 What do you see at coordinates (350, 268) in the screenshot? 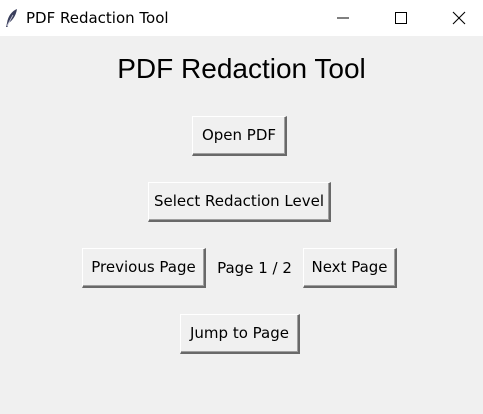
I see `next-page-button: Next Page` at bounding box center [350, 268].